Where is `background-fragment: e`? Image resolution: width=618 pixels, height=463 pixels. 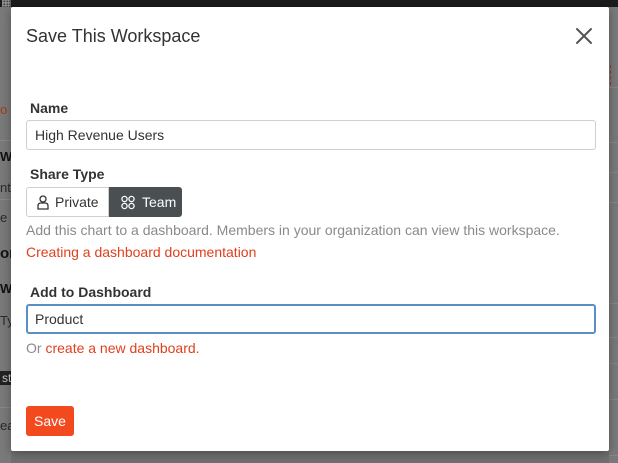 background-fragment: e is located at coordinates (4, 217).